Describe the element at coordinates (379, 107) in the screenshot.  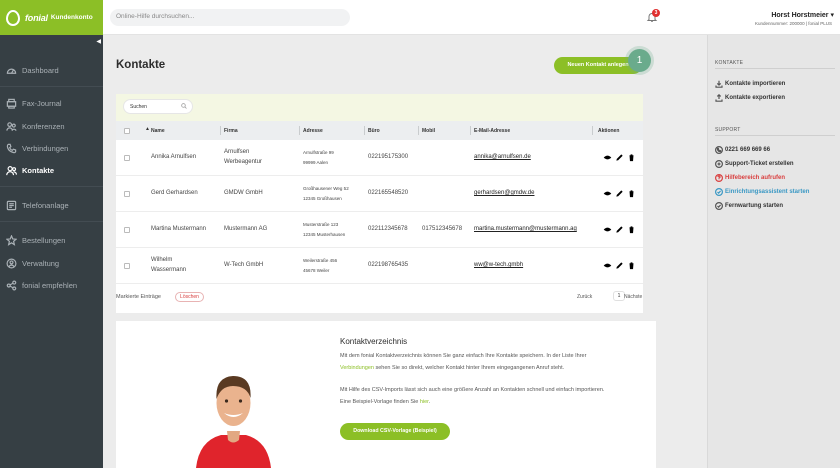
I see `filter-bar: Suchen` at that location.